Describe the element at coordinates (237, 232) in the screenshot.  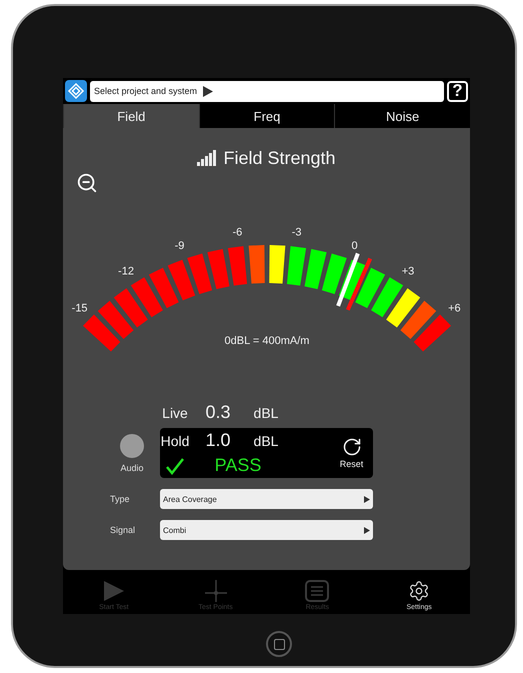
I see `scale-label: -6` at that location.